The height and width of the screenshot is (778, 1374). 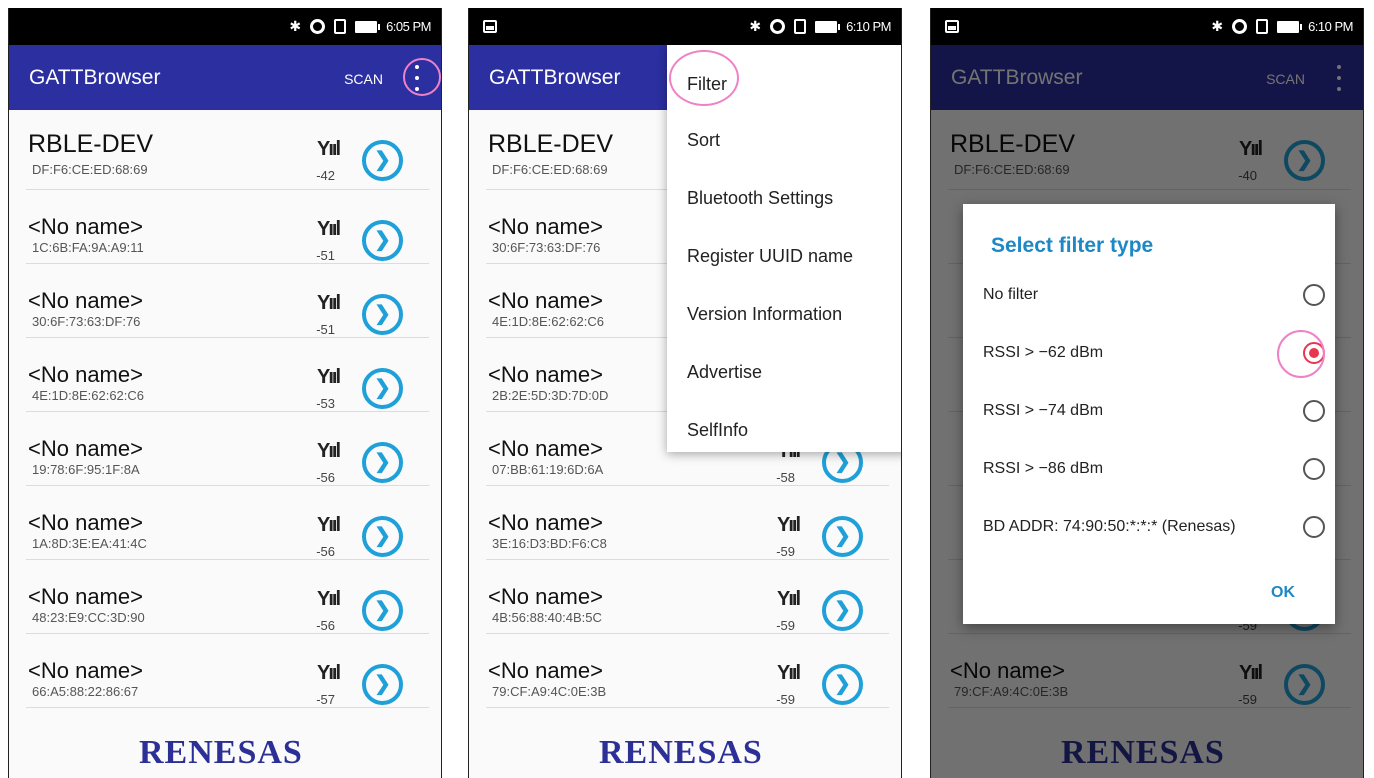 What do you see at coordinates (549, 691) in the screenshot?
I see `device-address: 79:CF:A9:4C:0E:3B` at bounding box center [549, 691].